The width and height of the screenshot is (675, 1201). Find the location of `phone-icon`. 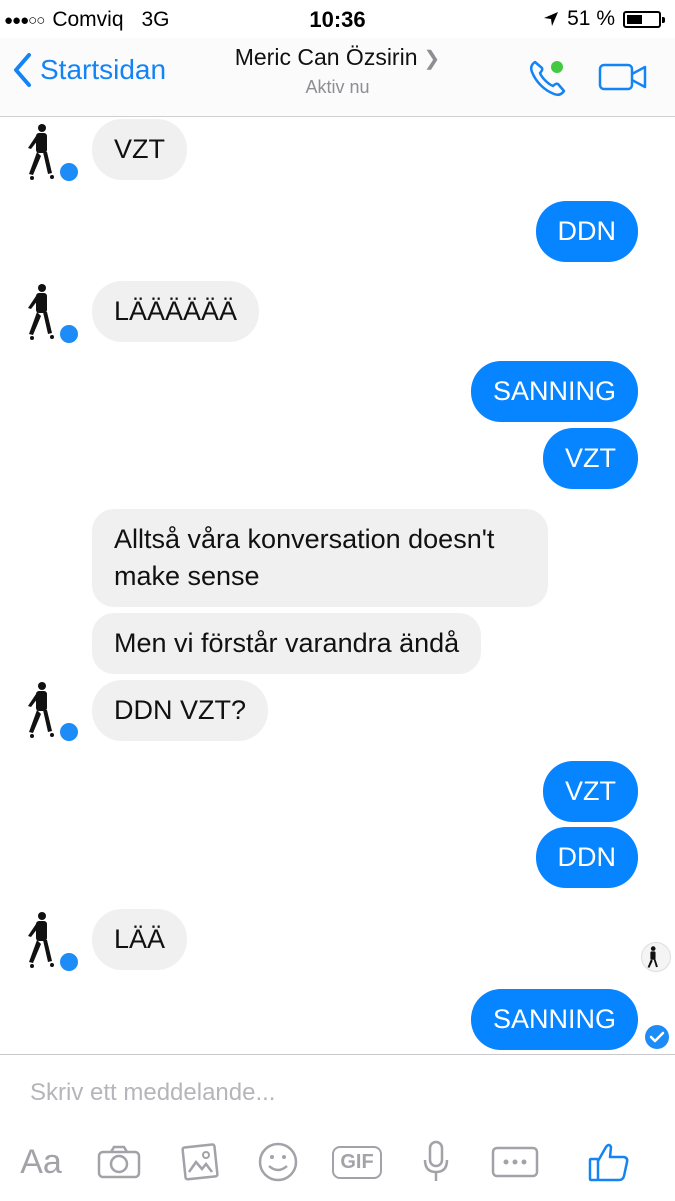

phone-icon is located at coordinates (547, 78).